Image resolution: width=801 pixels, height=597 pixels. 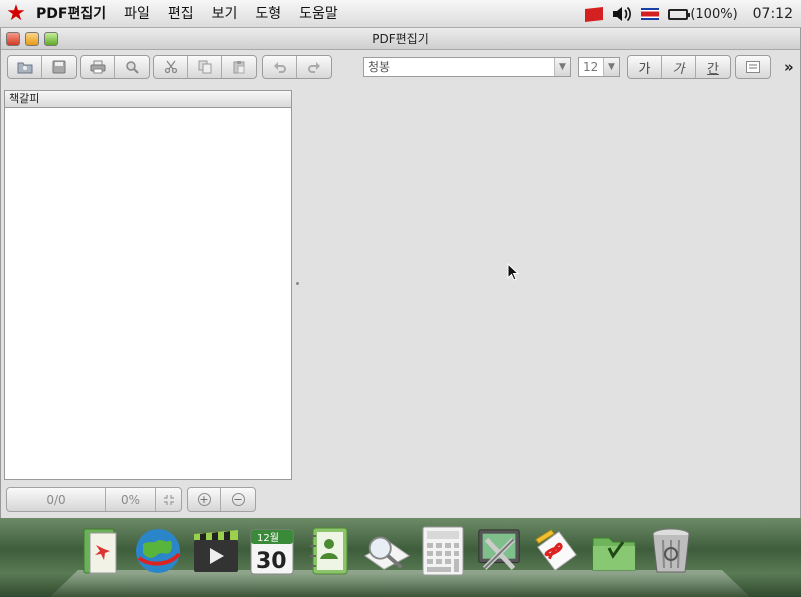 I want to click on open-button, so click(x=25, y=67).